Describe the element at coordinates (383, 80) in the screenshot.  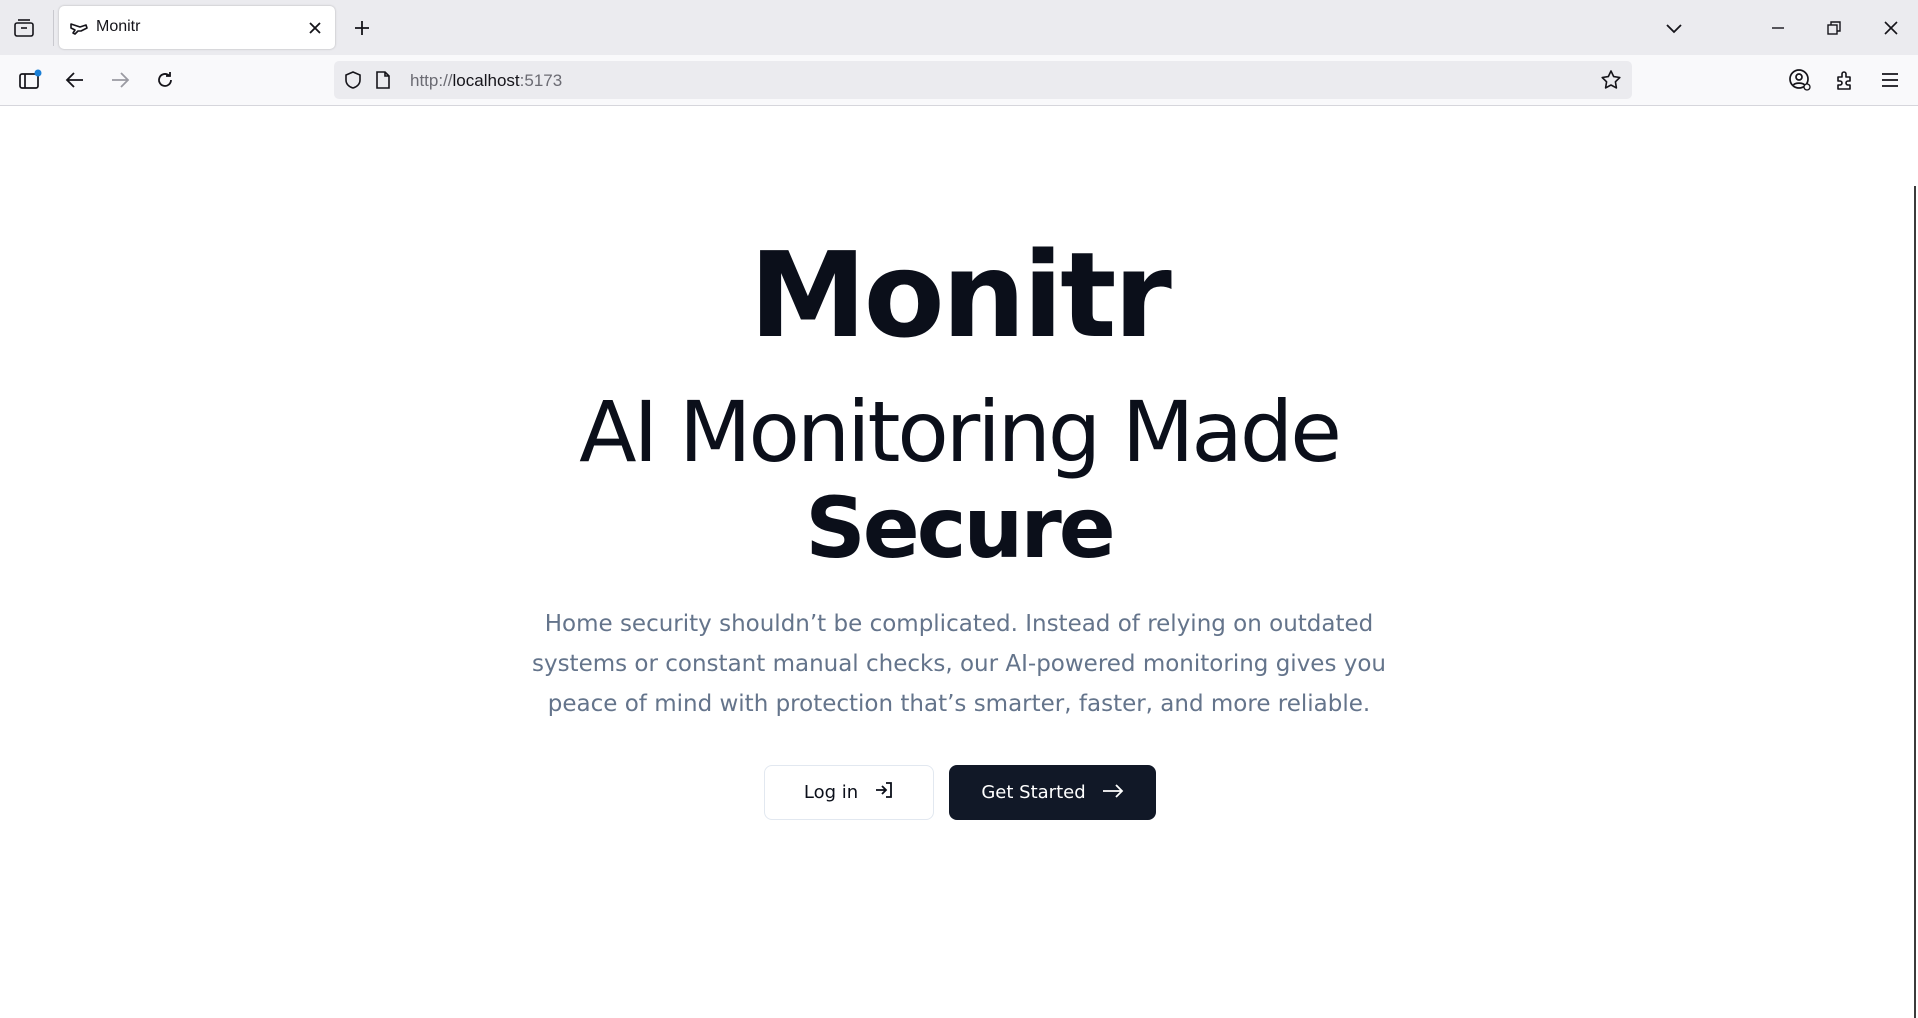
I see `page-icon` at that location.